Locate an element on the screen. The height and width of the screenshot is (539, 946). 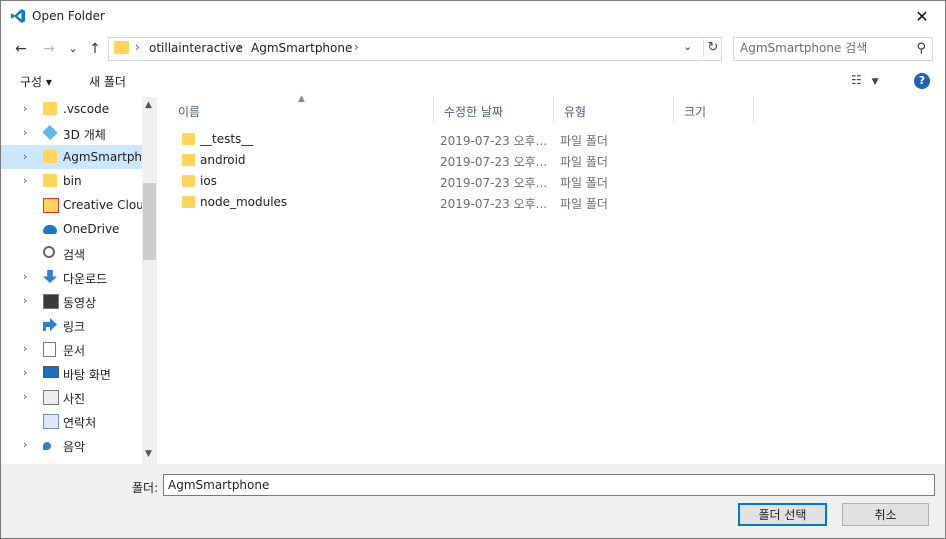
title-bar: Open Folder ✕ is located at coordinates (473, 16).